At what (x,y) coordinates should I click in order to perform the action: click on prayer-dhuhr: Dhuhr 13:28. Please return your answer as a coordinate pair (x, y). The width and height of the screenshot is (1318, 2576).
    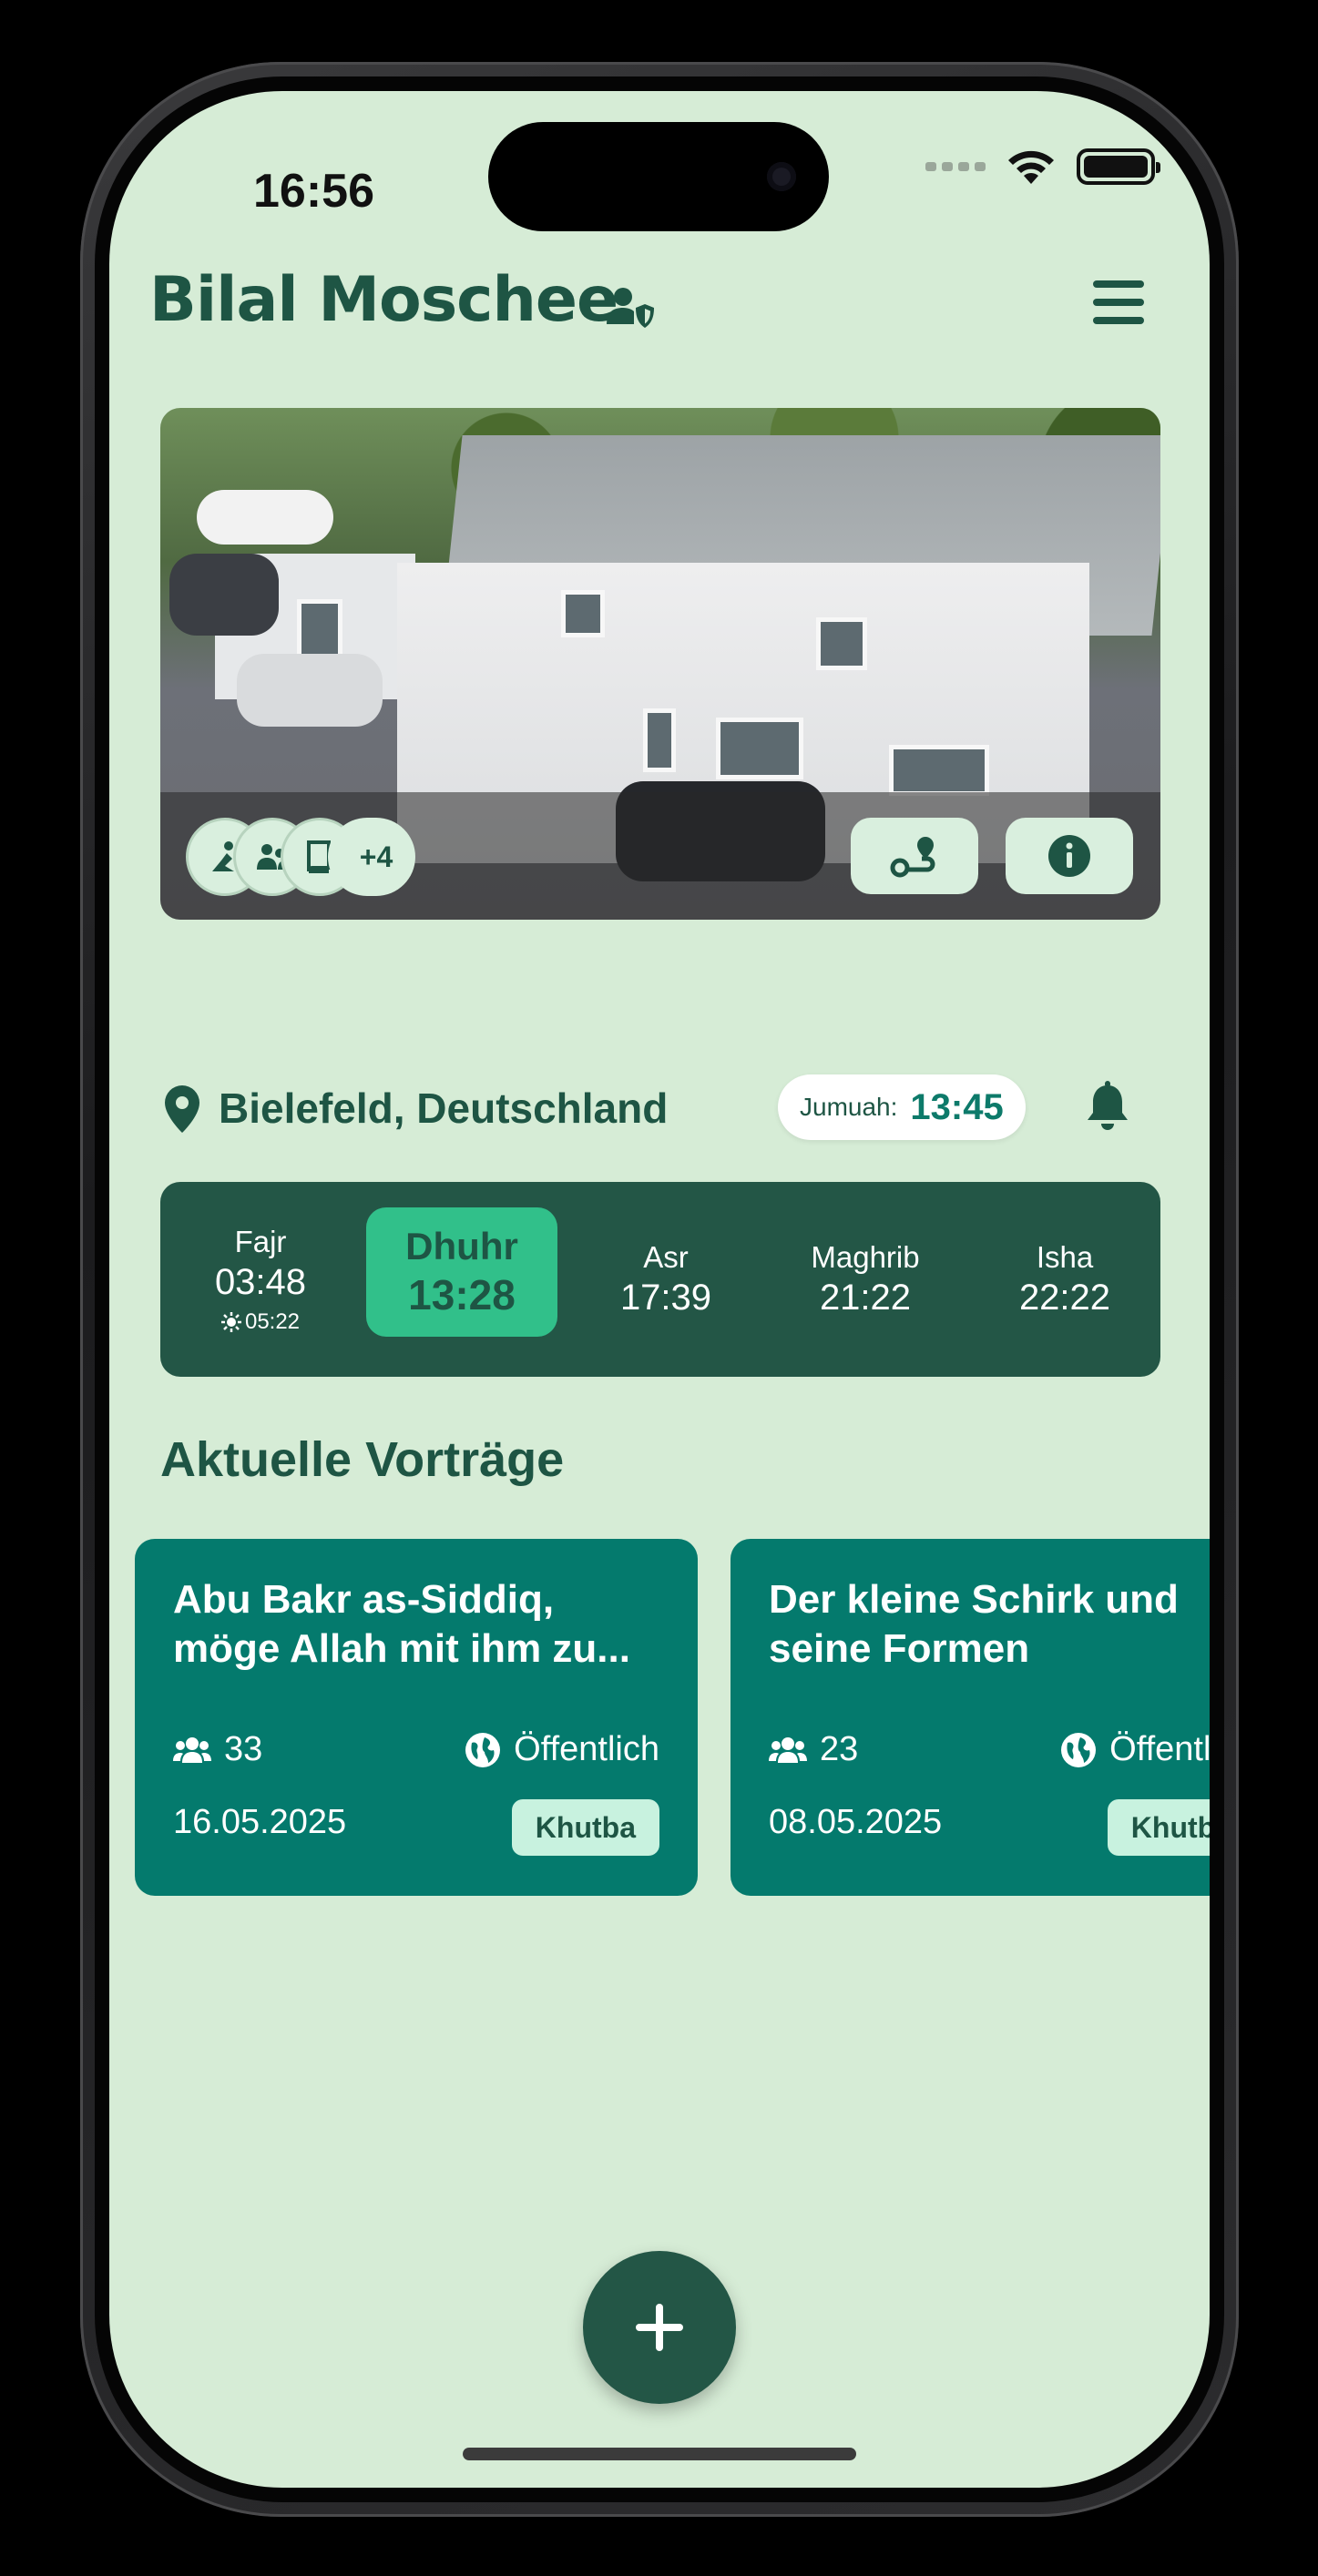
    Looking at the image, I should click on (461, 1272).